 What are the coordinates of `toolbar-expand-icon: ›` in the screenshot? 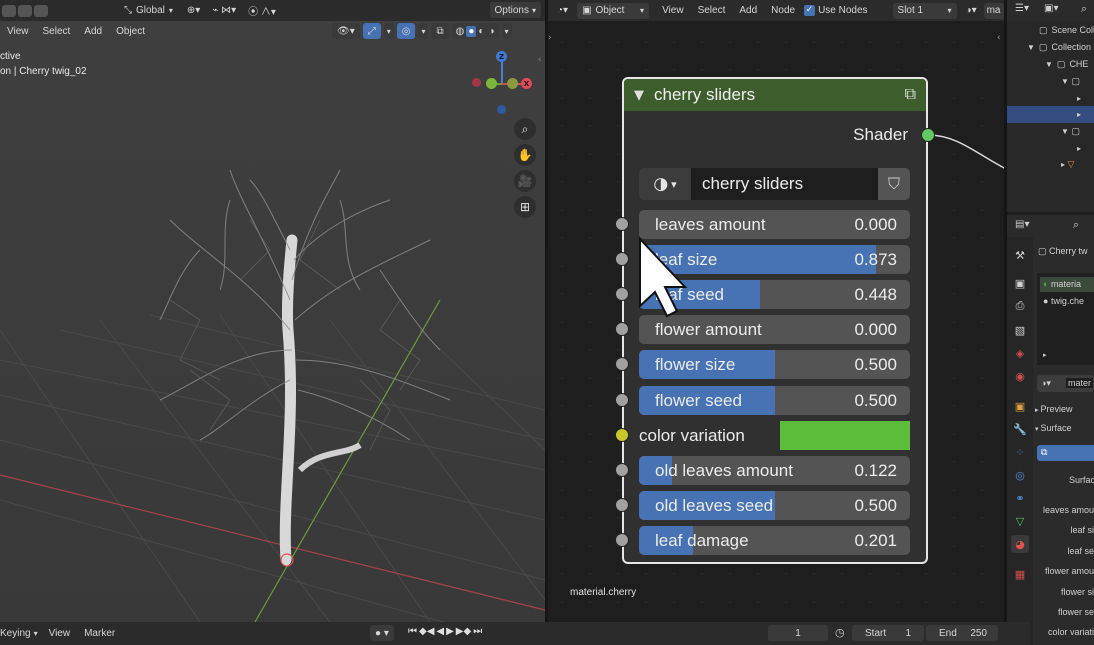 It's located at (550, 38).